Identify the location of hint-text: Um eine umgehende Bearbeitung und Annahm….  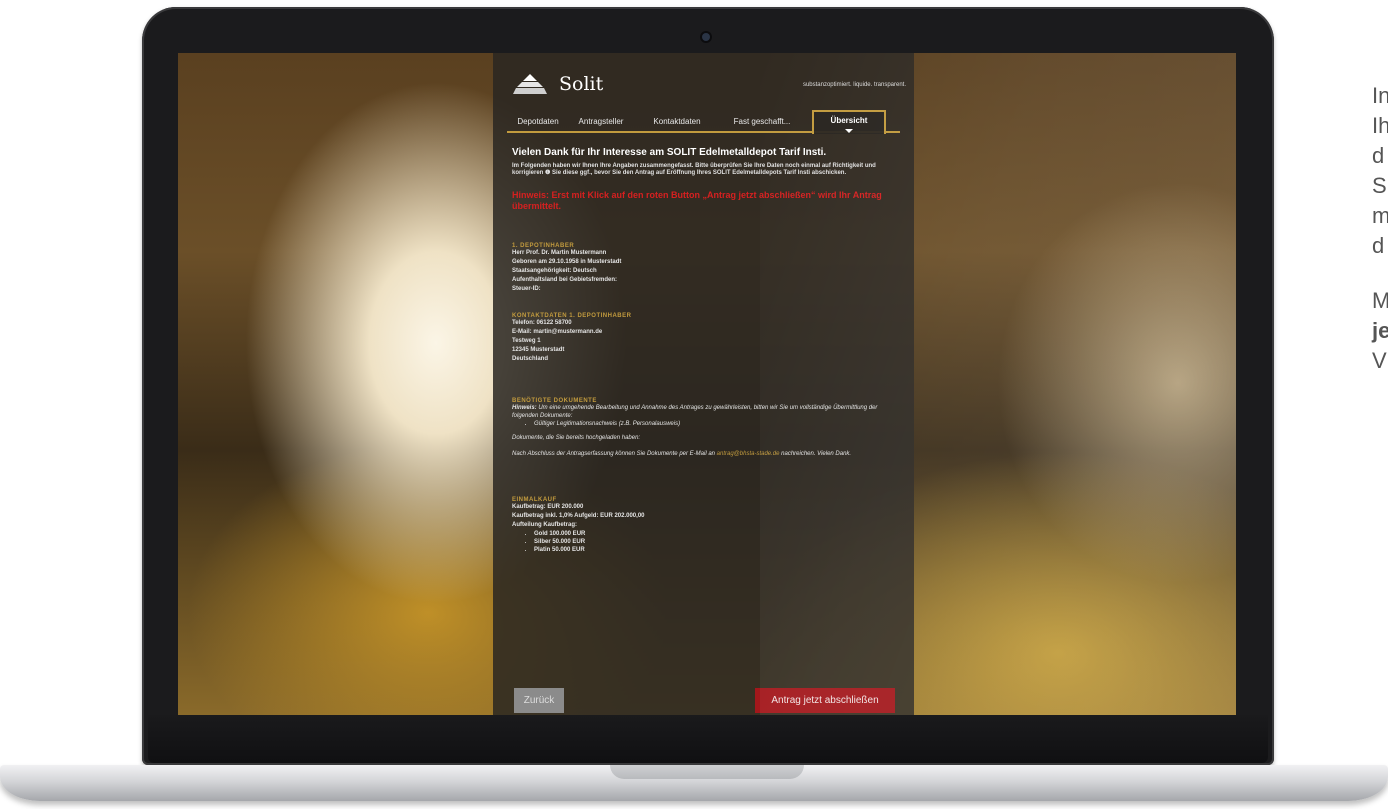
(695, 412).